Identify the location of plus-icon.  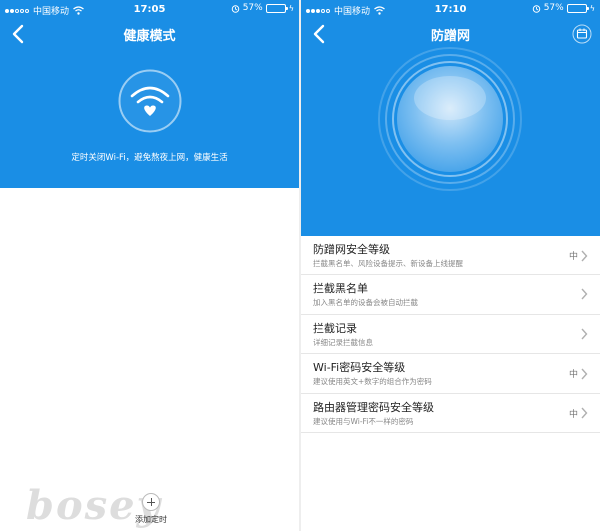
(151, 502).